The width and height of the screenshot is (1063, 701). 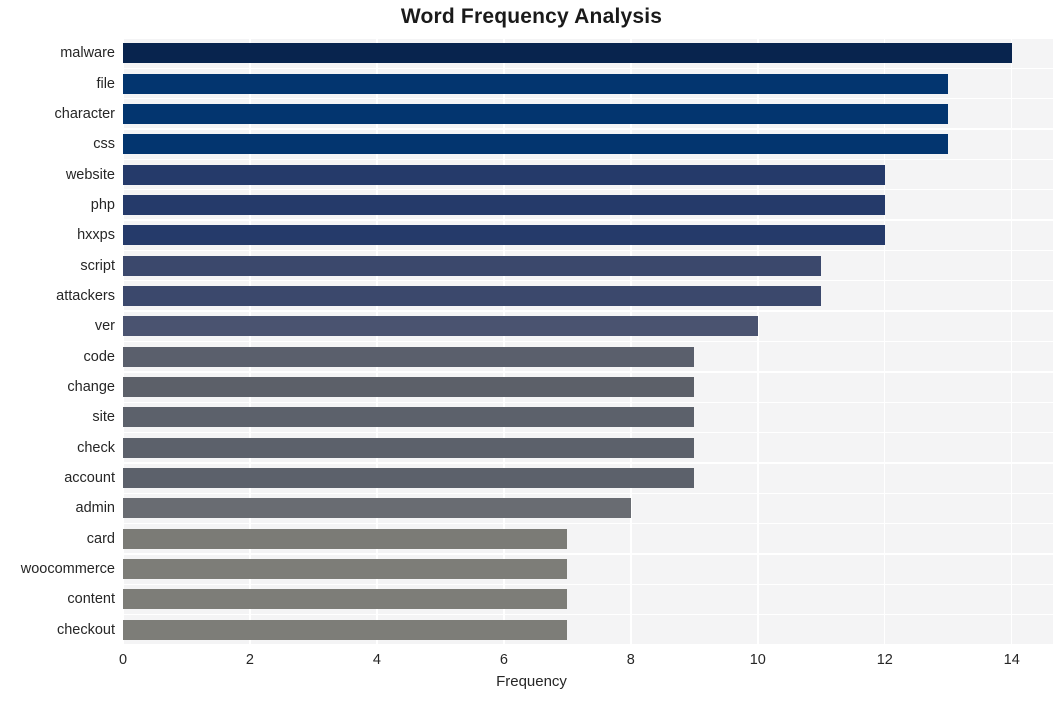 What do you see at coordinates (85, 295) in the screenshot?
I see `y-axis-tick-label: attackers` at bounding box center [85, 295].